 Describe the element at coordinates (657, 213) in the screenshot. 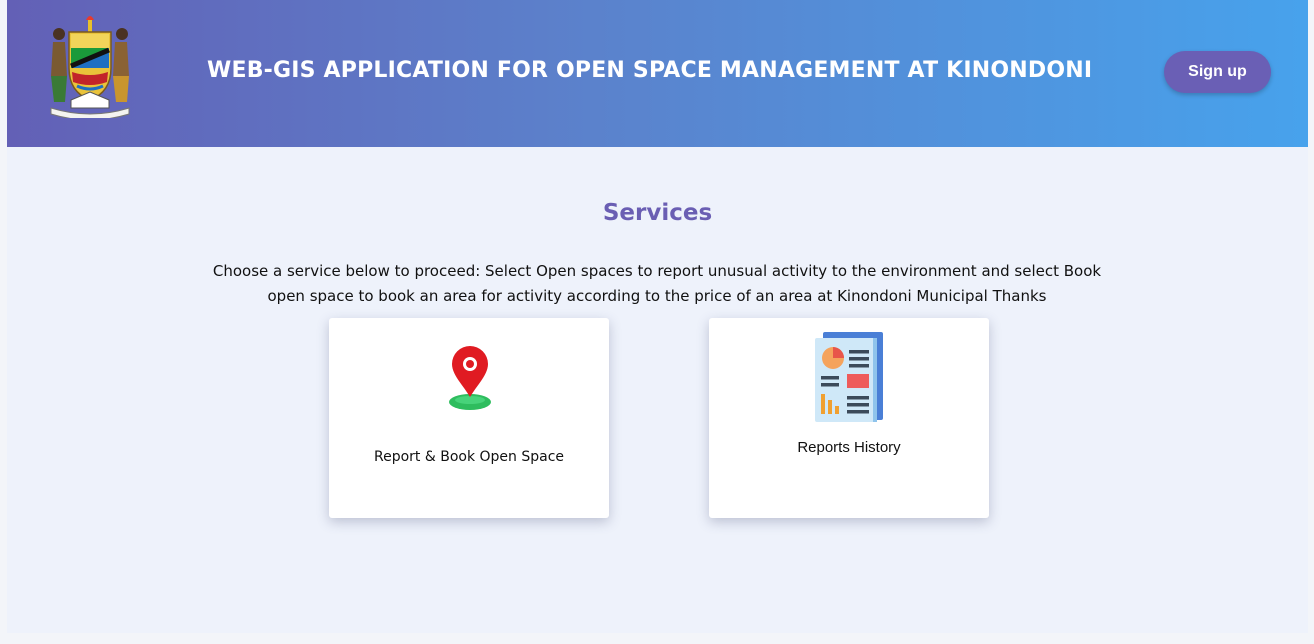

I see `services-heading: Services` at that location.